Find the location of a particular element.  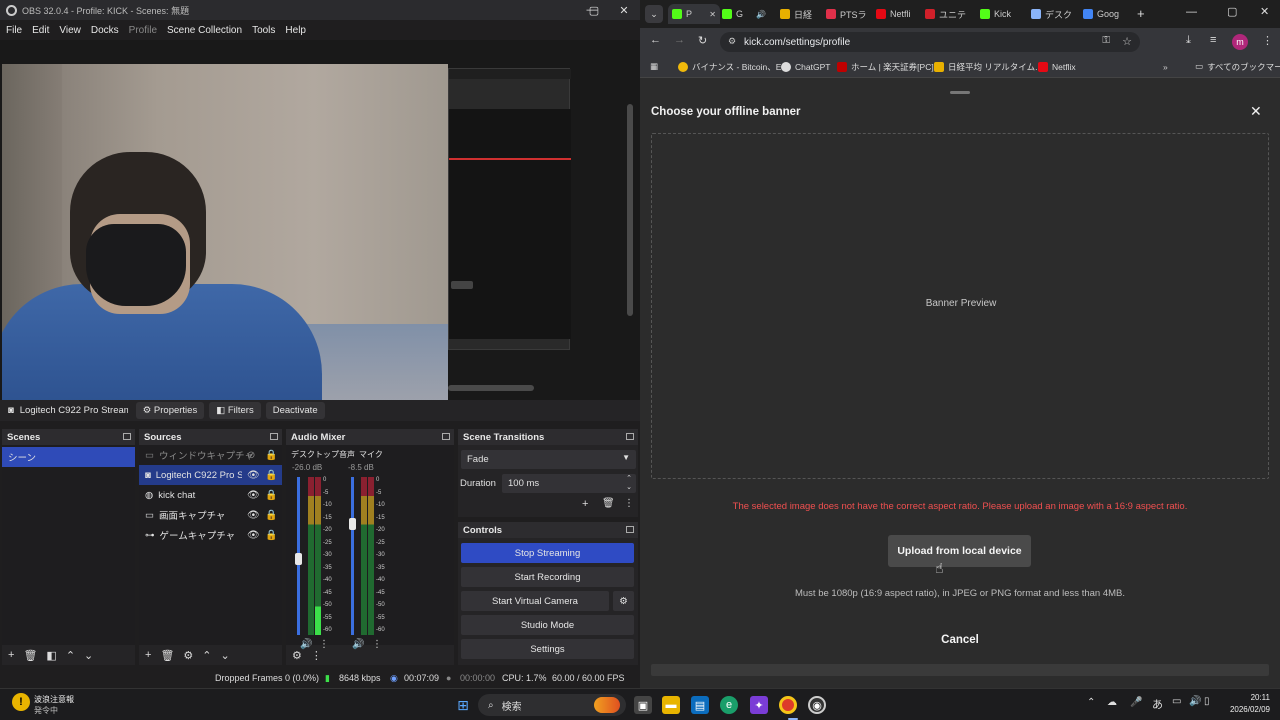

weather-warning-icon: ! is located at coordinates (21, 702).